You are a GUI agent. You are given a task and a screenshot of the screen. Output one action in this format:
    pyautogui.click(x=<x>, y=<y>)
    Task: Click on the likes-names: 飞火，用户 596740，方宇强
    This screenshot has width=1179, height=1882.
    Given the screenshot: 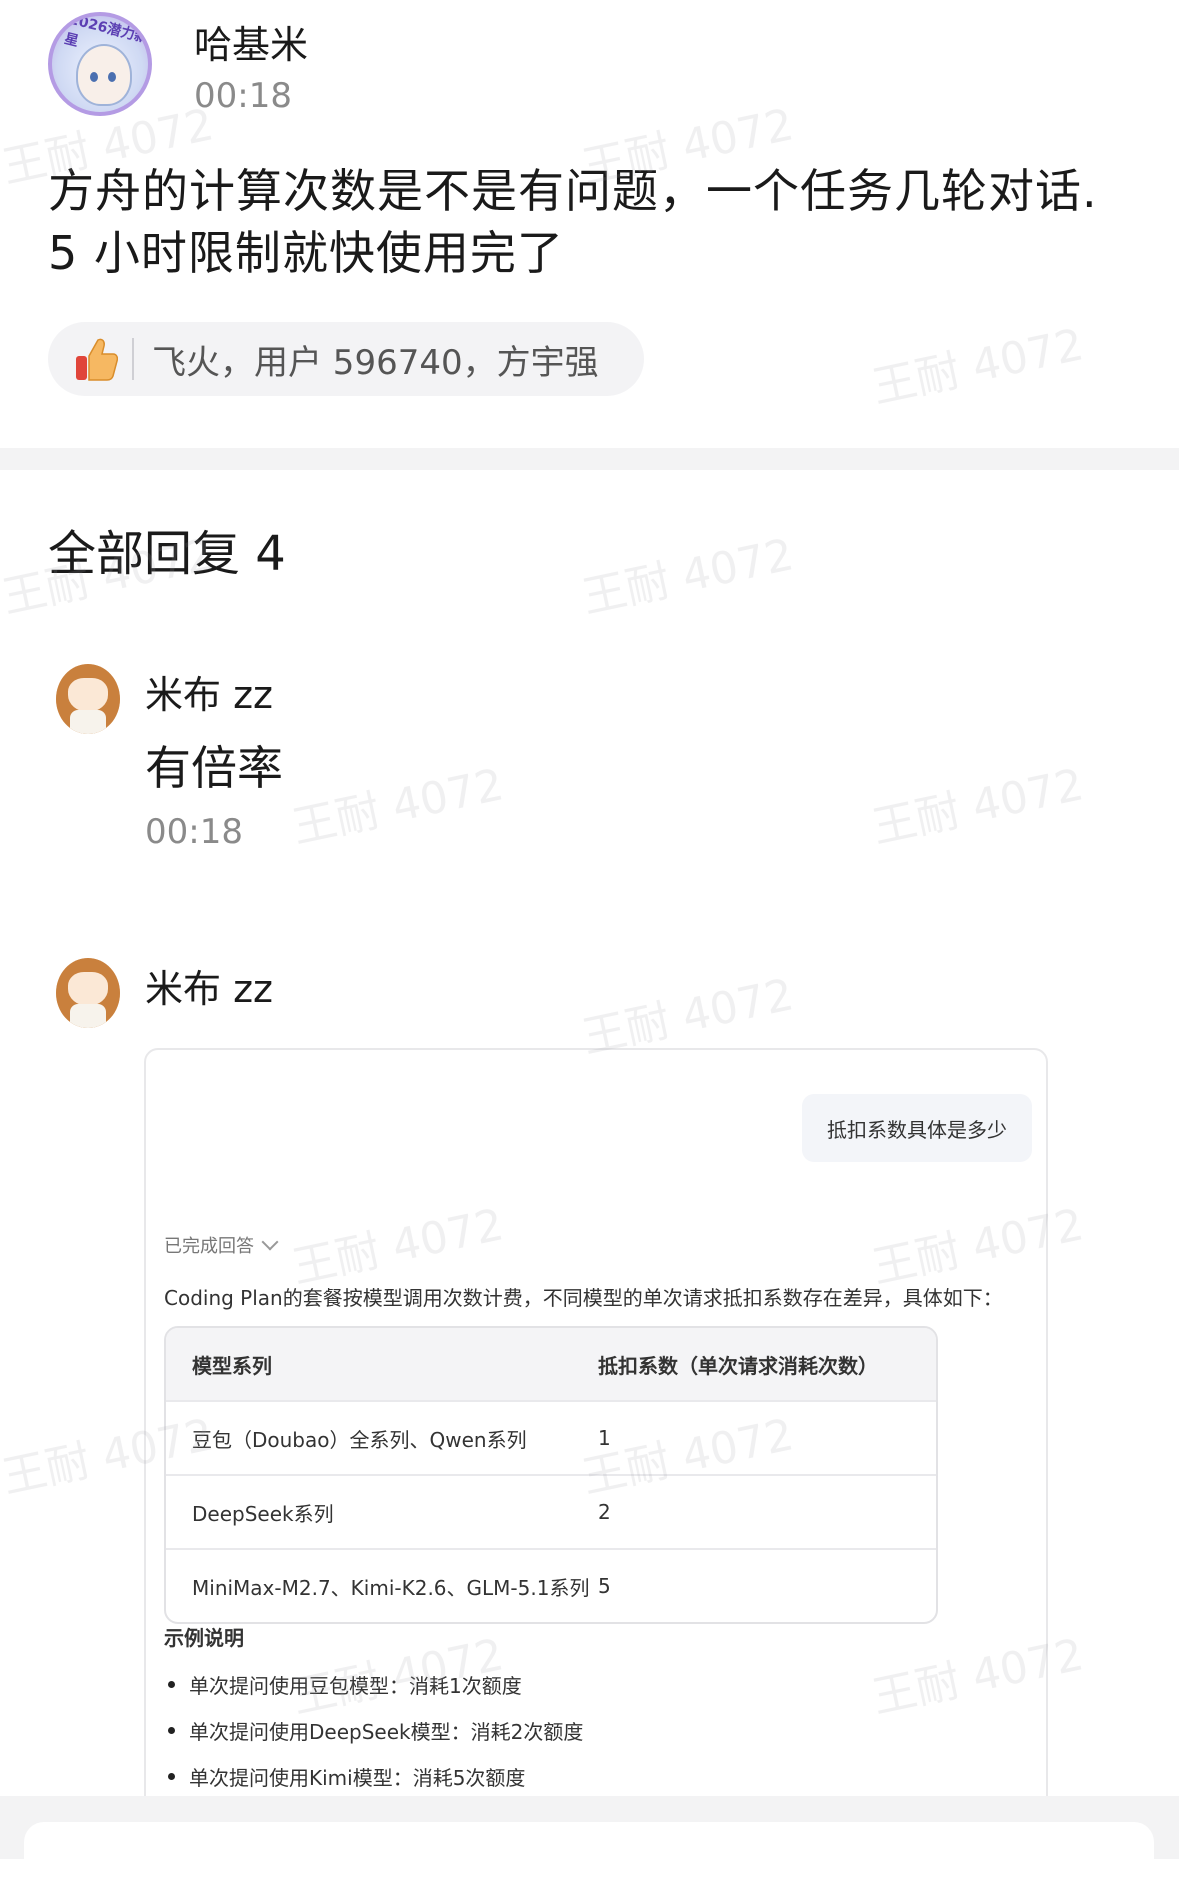 What is the action you would take?
    pyautogui.click(x=375, y=362)
    